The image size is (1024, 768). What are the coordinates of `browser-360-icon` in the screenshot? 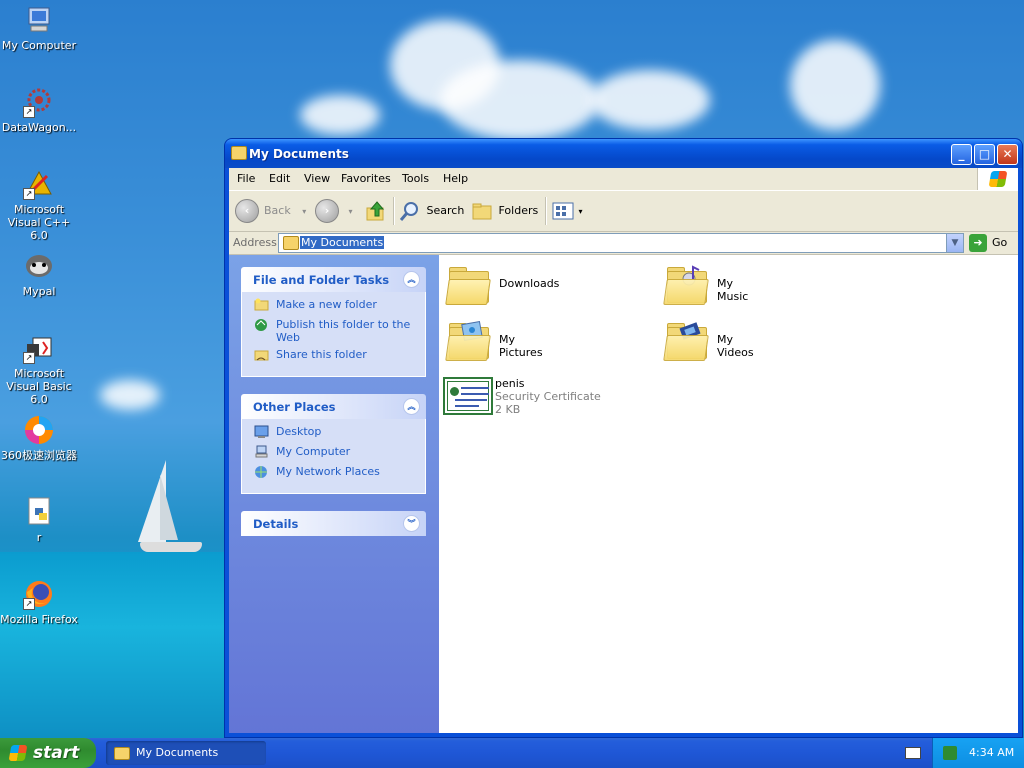 It's located at (39, 430).